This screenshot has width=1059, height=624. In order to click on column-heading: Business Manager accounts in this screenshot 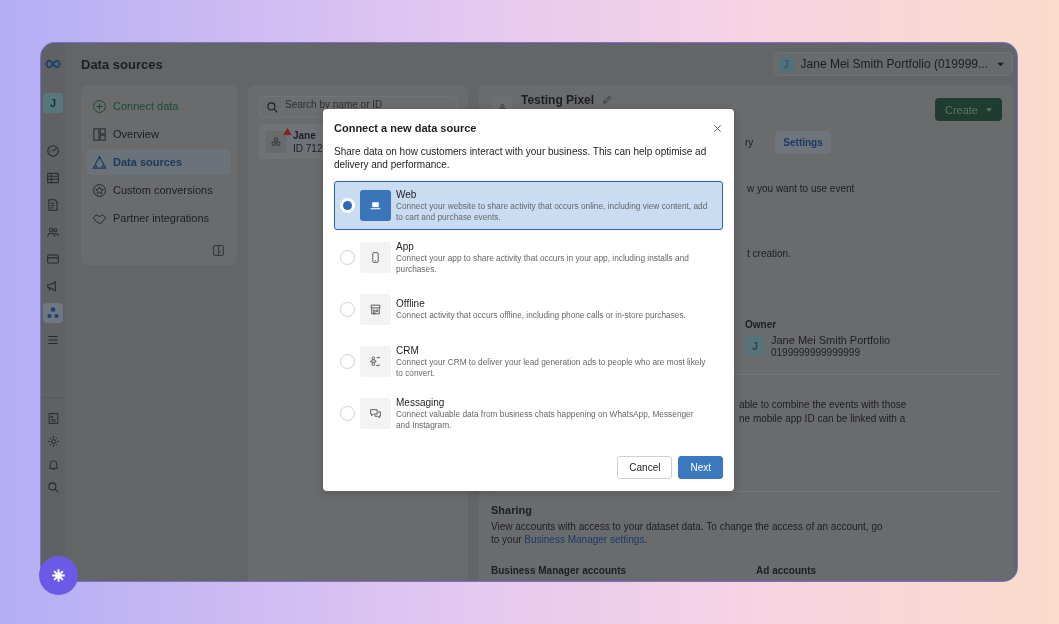, I will do `click(559, 570)`.